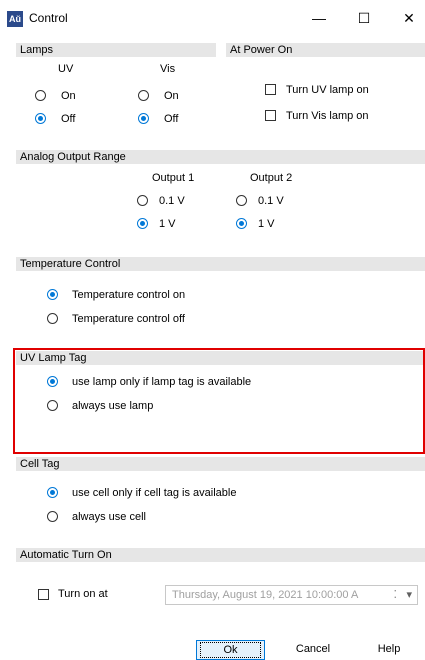  Describe the element at coordinates (143, 95) in the screenshot. I see `vis-on-radio` at that location.